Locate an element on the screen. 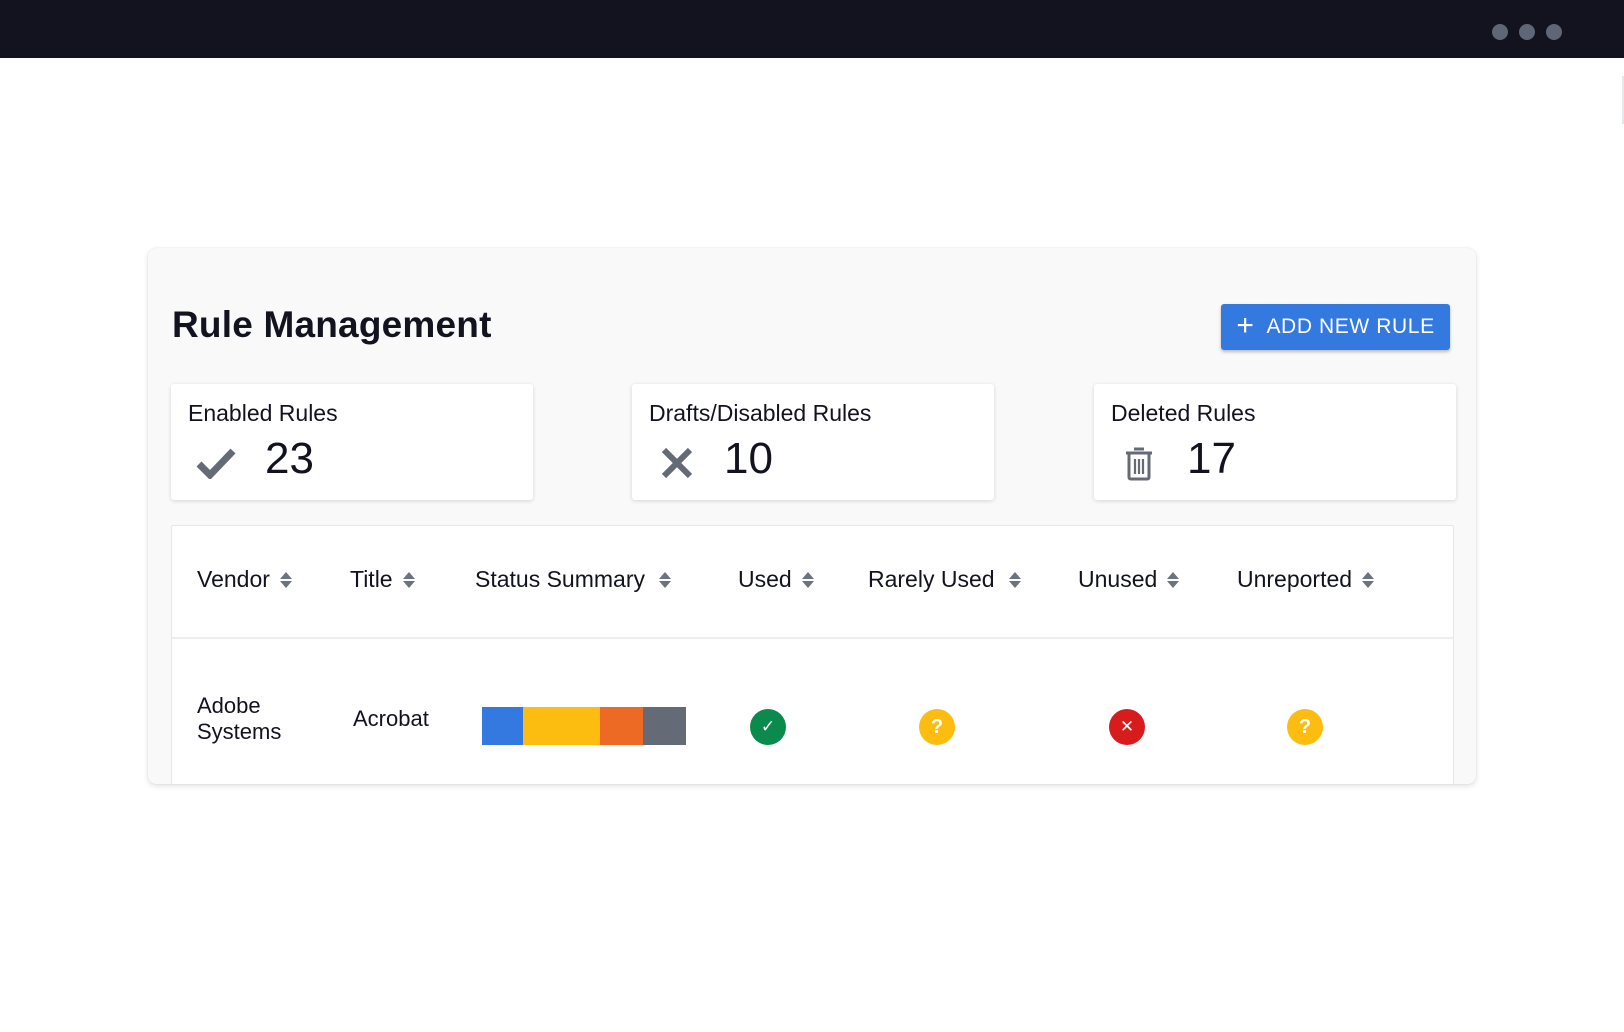  stat-card-enabled-rules: Enabled Rules 23 is located at coordinates (352, 442).